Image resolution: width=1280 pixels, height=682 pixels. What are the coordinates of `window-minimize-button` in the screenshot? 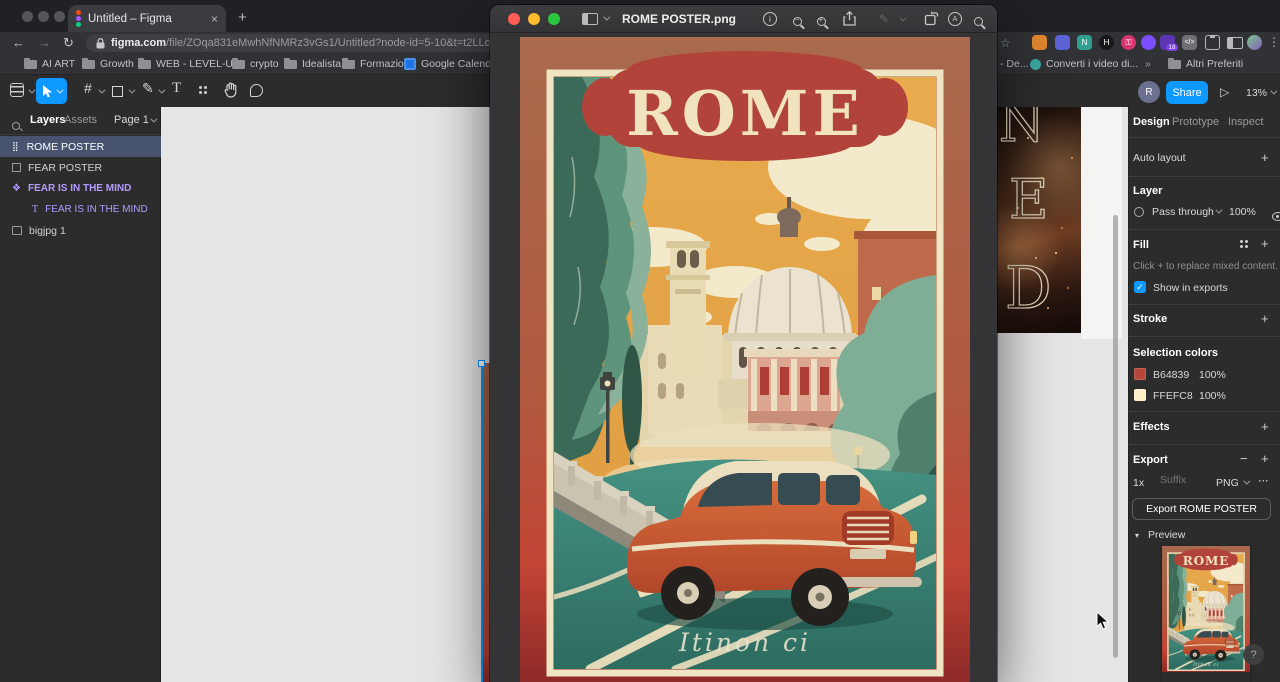 It's located at (43, 16).